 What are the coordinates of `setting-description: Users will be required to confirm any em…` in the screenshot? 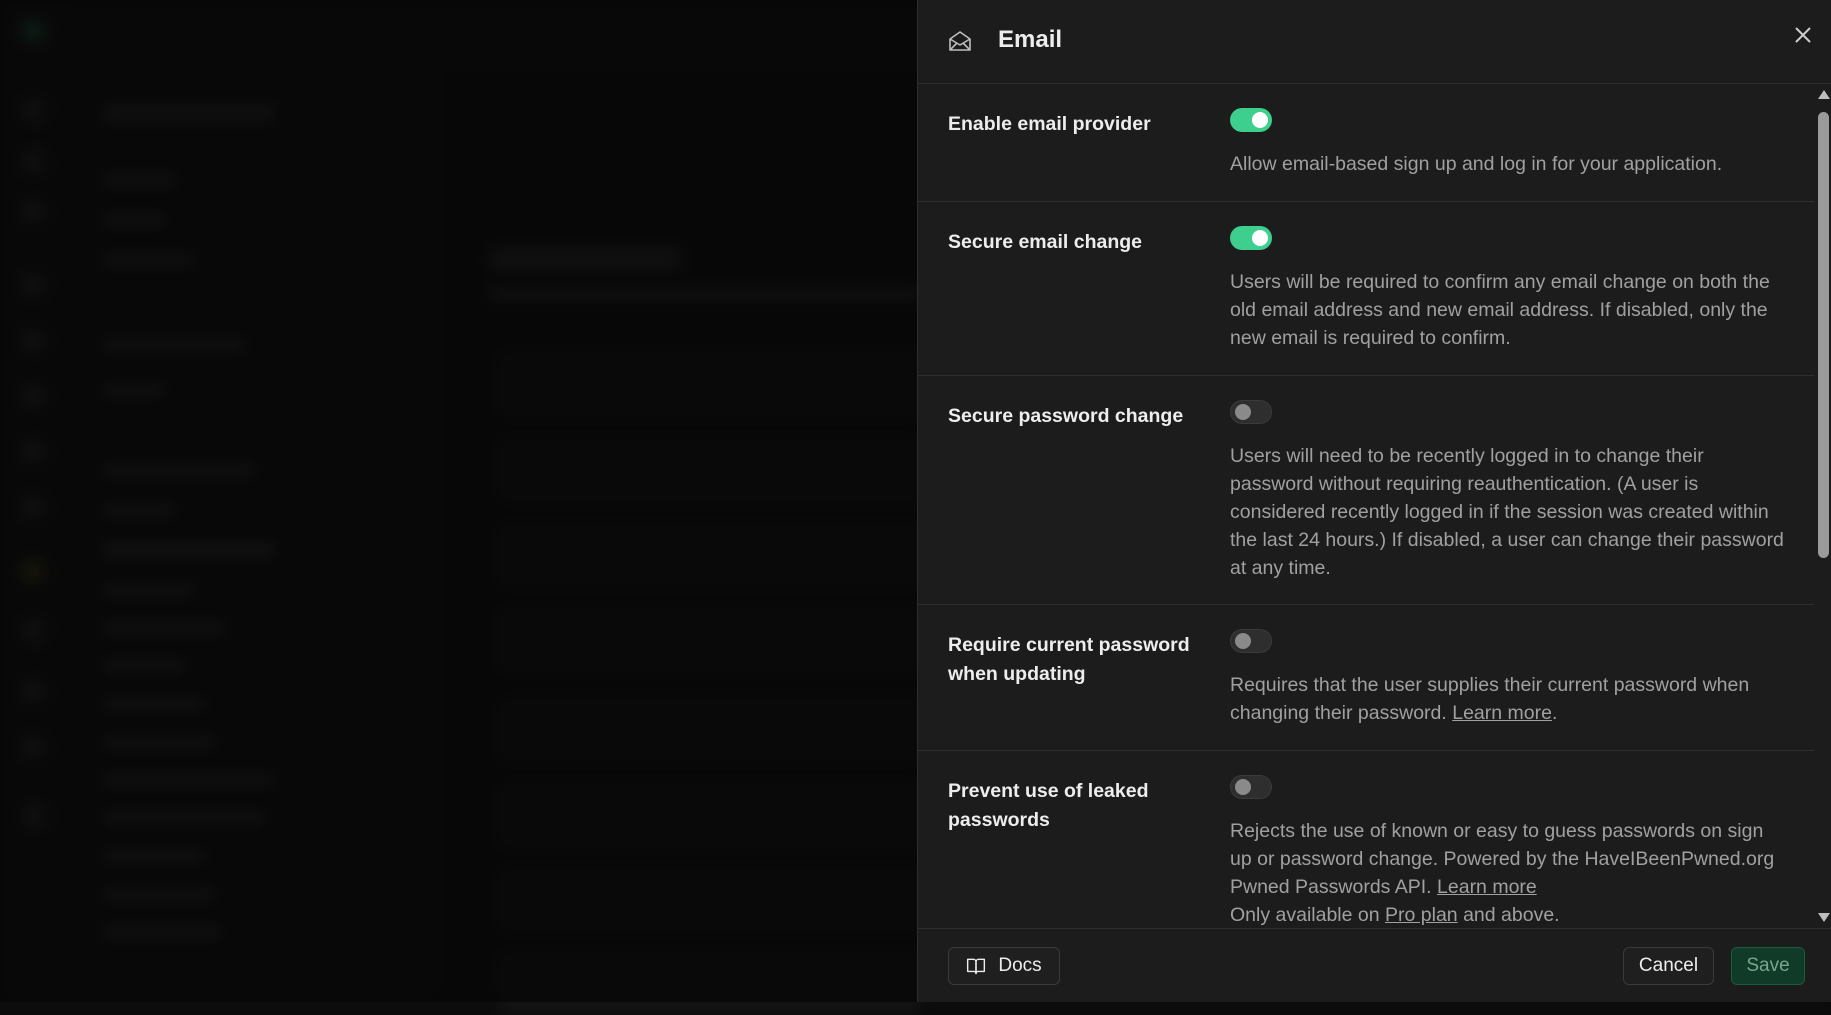 It's located at (1500, 310).